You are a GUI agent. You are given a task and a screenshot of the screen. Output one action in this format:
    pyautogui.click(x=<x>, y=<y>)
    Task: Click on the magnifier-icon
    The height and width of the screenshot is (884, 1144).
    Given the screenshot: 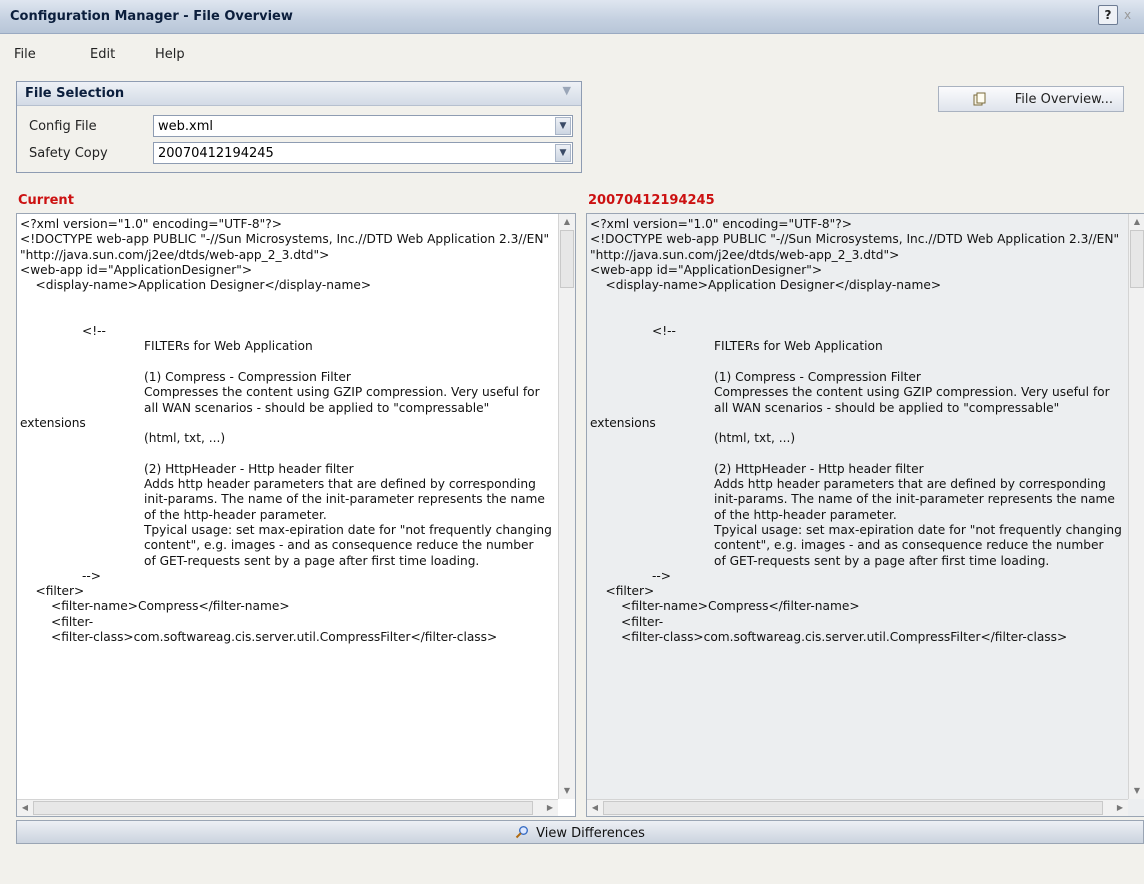 What is the action you would take?
    pyautogui.click(x=522, y=832)
    